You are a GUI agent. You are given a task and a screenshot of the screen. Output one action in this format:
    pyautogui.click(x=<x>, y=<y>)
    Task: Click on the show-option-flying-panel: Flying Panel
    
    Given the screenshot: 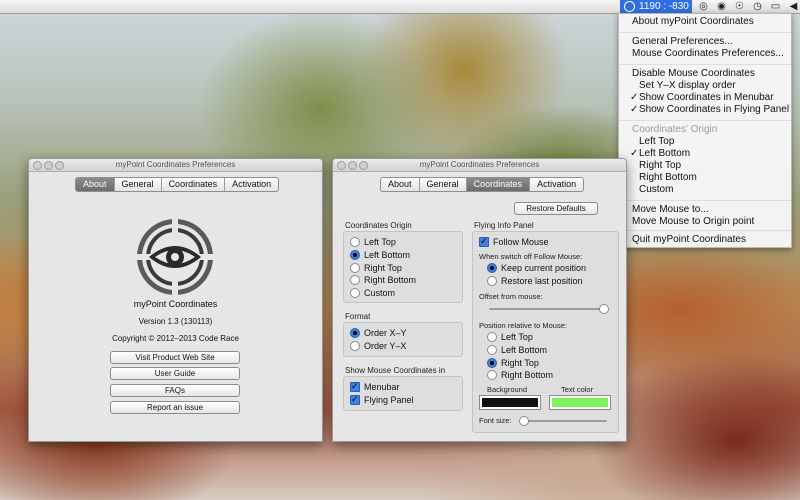 What is the action you would take?
    pyautogui.click(x=382, y=399)
    